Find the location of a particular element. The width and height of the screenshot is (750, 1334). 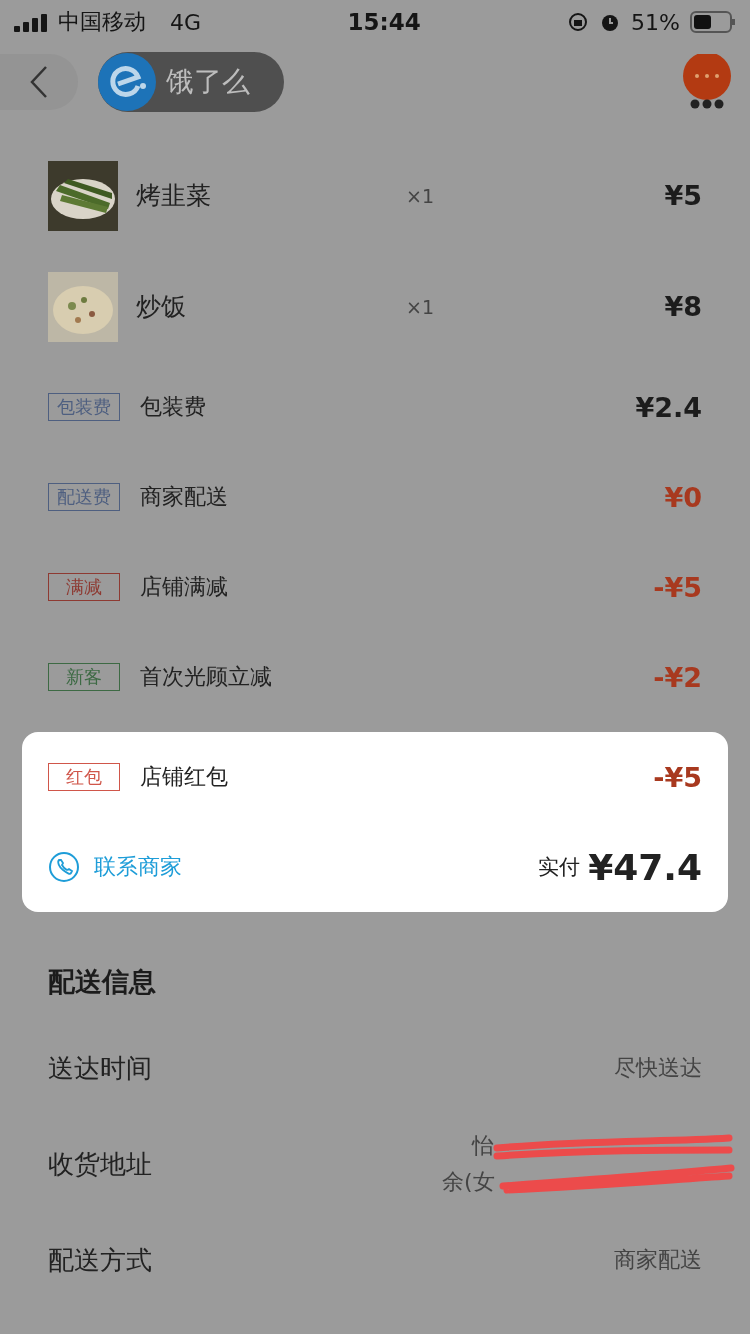

back-button is located at coordinates (39, 82).